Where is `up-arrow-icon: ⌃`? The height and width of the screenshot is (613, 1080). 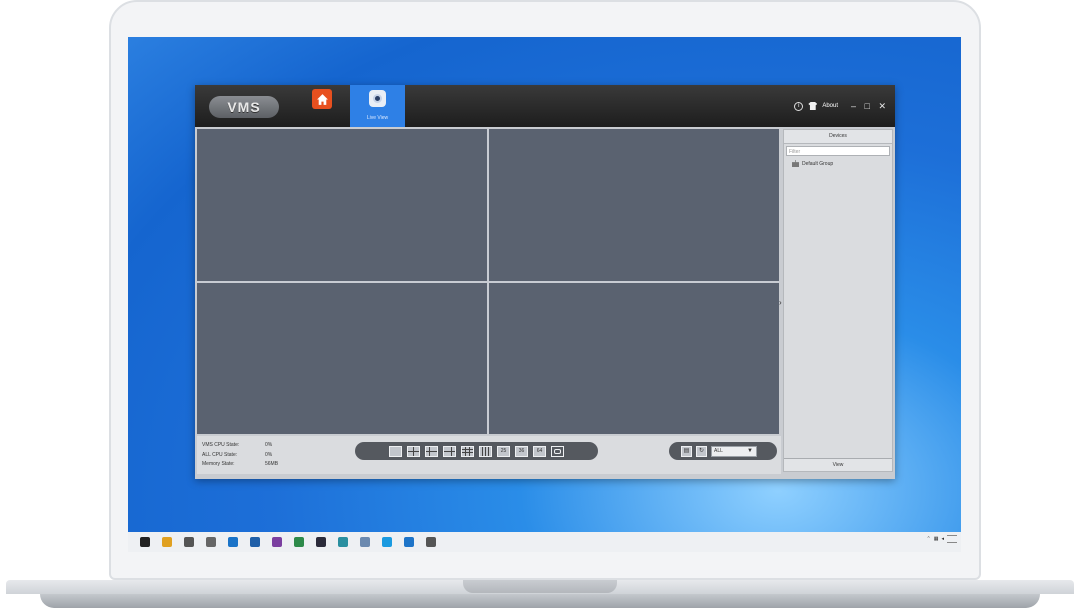 up-arrow-icon: ⌃ is located at coordinates (929, 539).